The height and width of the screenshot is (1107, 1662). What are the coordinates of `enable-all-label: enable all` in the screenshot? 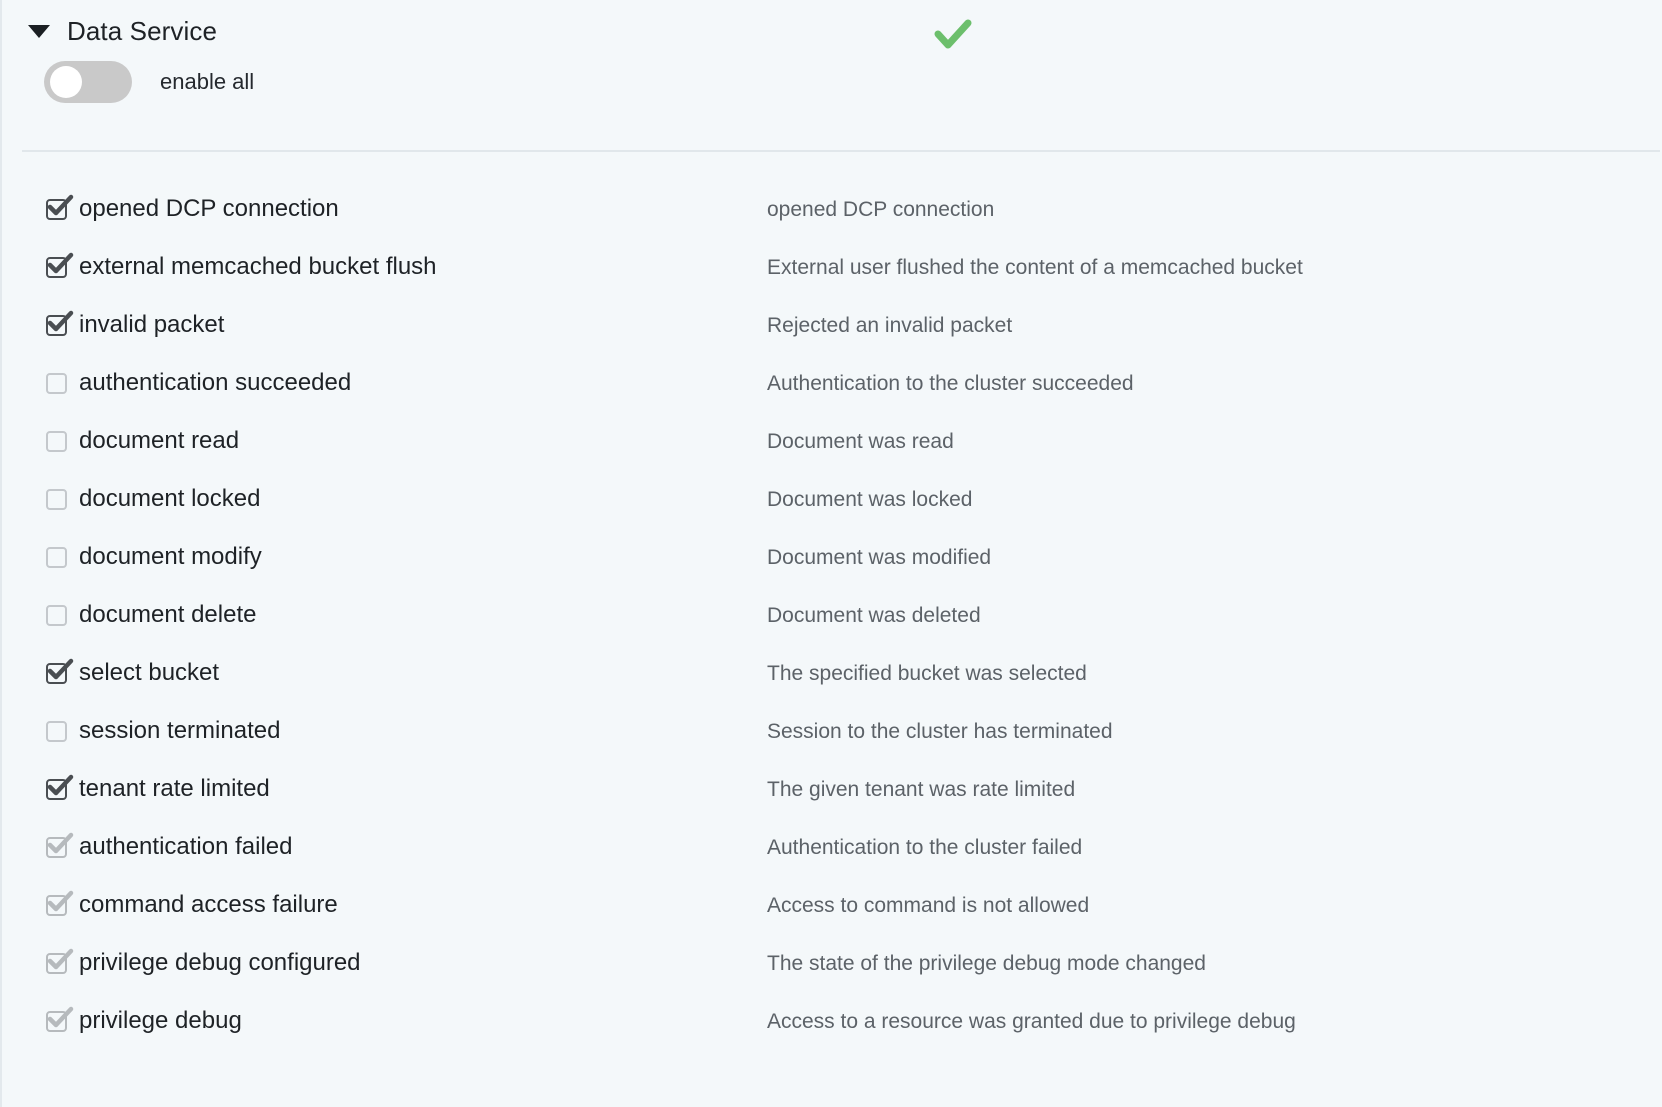 It's located at (207, 81).